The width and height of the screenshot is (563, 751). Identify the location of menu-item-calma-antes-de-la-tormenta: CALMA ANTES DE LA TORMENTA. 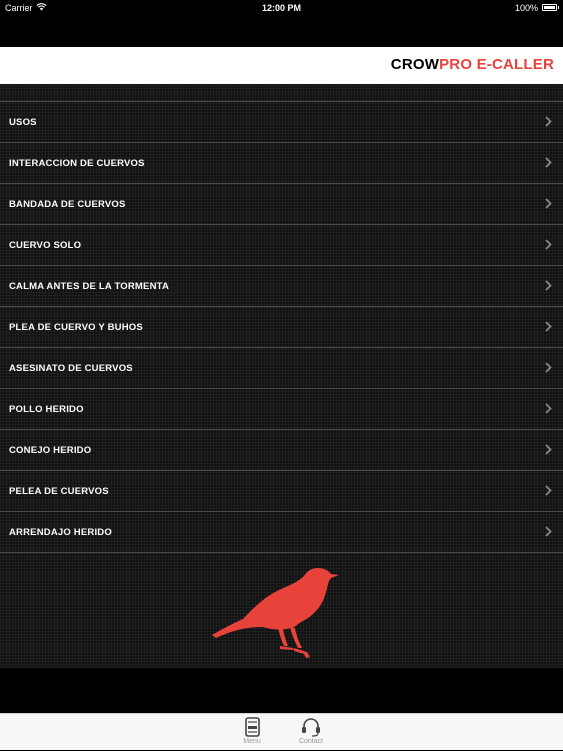
(281, 285).